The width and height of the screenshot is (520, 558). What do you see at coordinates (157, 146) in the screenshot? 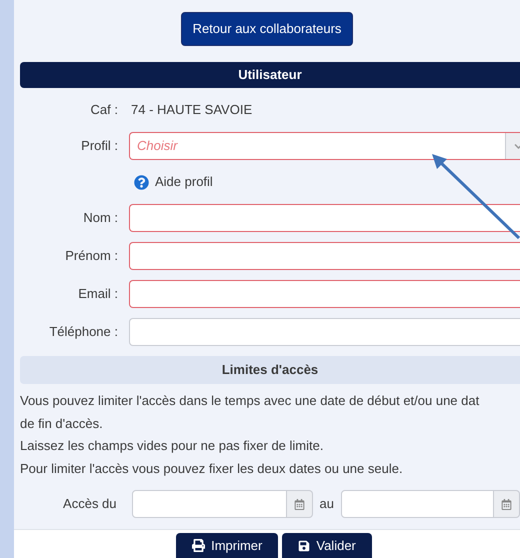
I see `select-placeholder: Choisir` at bounding box center [157, 146].